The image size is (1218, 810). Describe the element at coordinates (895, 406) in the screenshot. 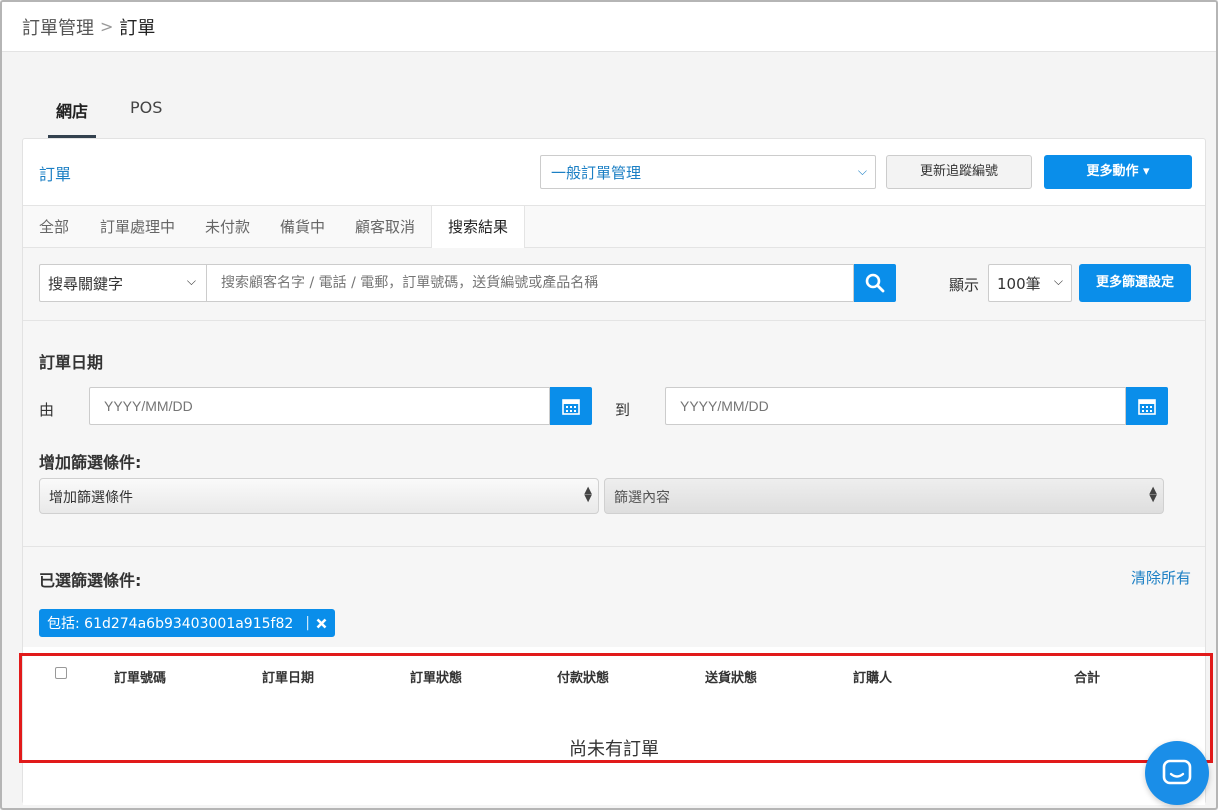

I see `date-to-input` at that location.